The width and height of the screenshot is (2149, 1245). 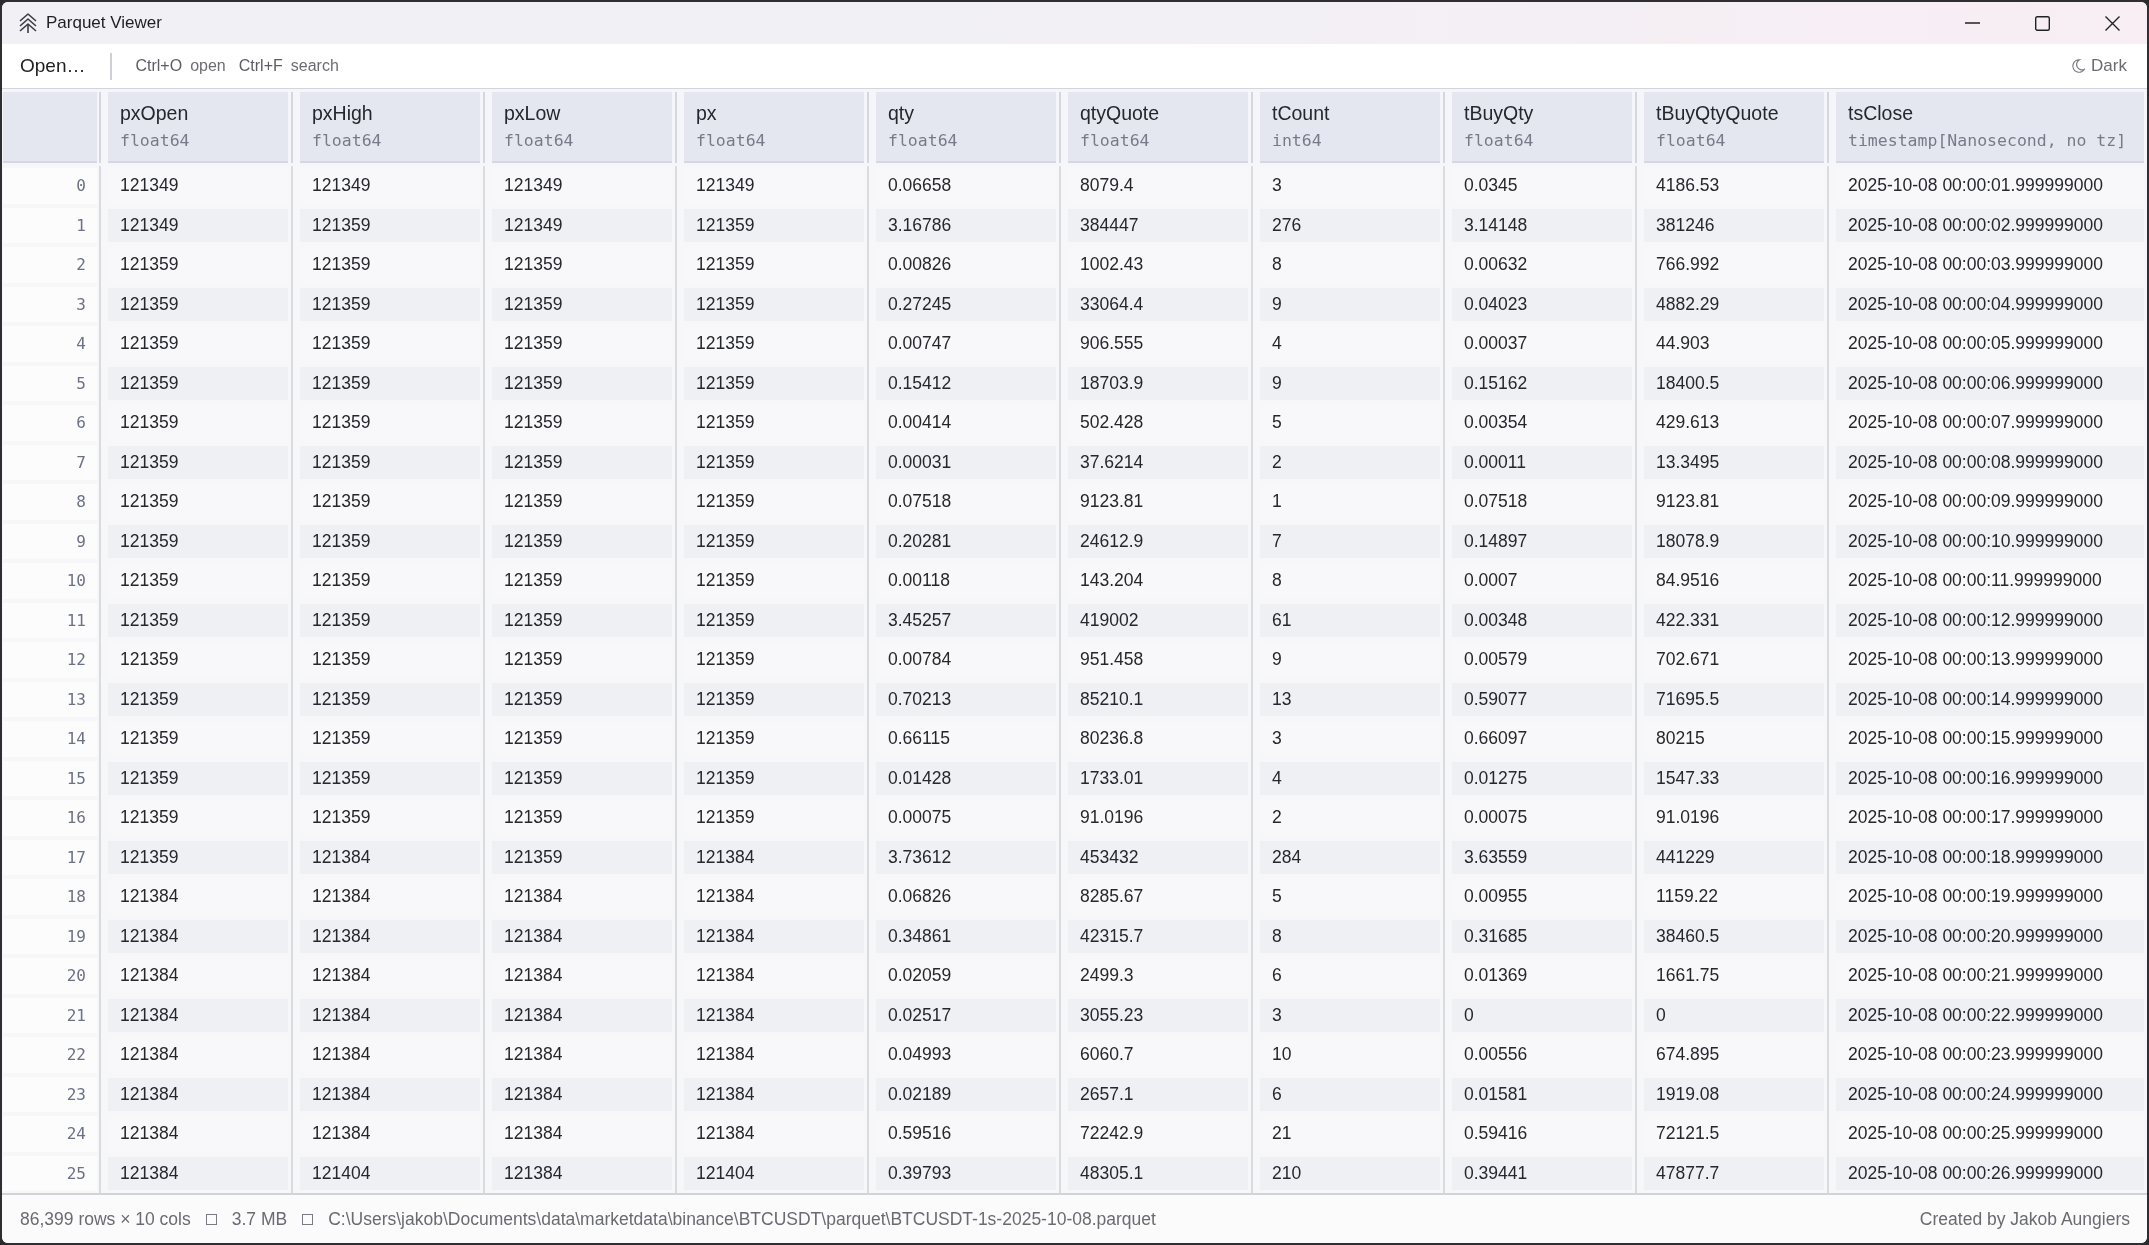 What do you see at coordinates (1990, 936) in the screenshot?
I see `table-cell: 2025-10-08 00:00:20.999999000` at bounding box center [1990, 936].